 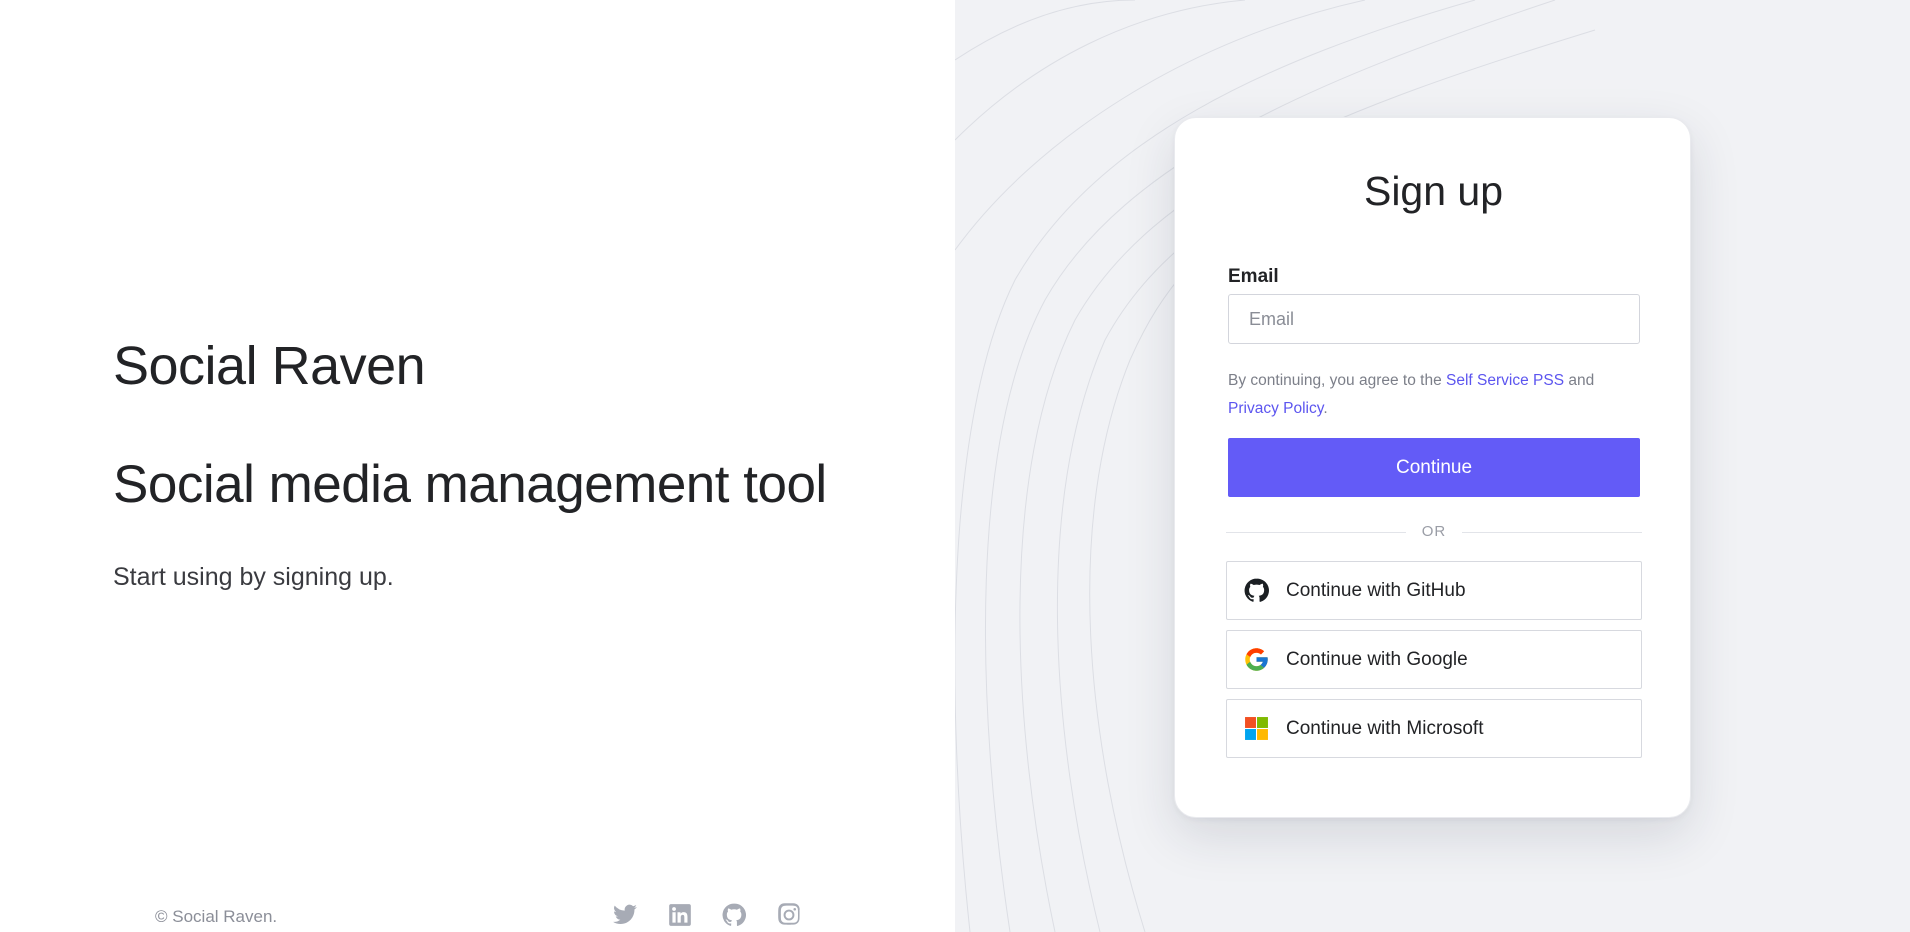 What do you see at coordinates (1579, 380) in the screenshot?
I see `terms-middle: and` at bounding box center [1579, 380].